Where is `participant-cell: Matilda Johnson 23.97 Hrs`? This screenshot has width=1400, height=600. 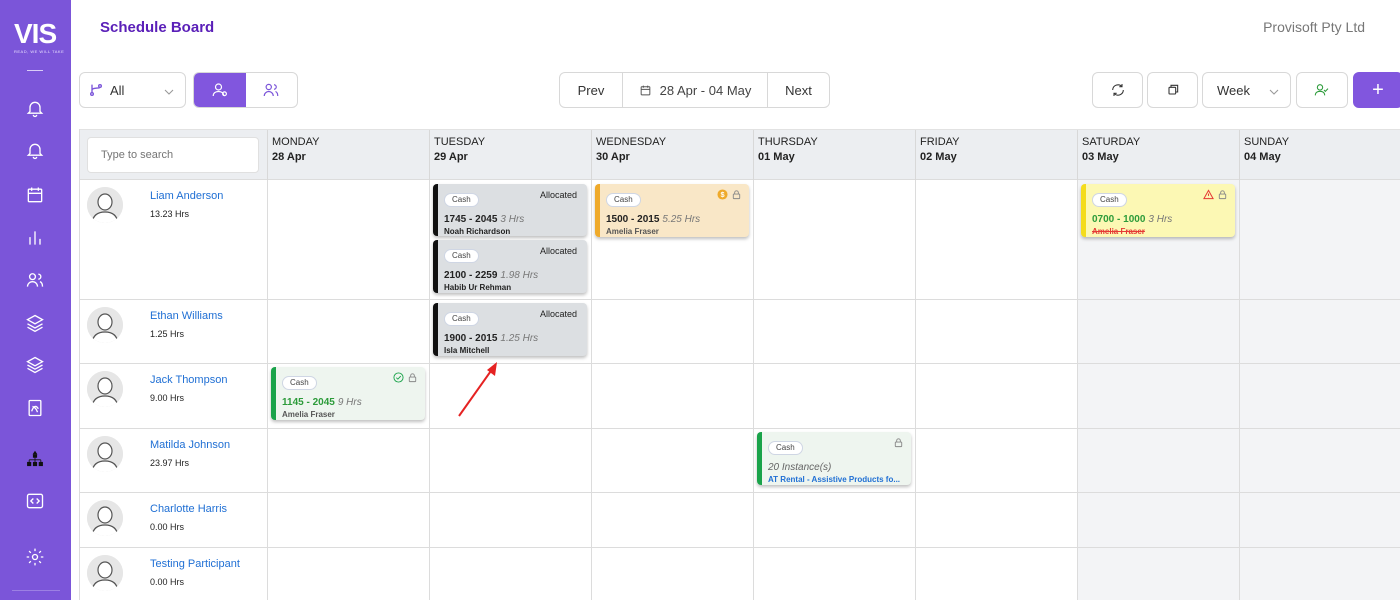
participant-cell: Matilda Johnson 23.97 Hrs is located at coordinates (173, 460).